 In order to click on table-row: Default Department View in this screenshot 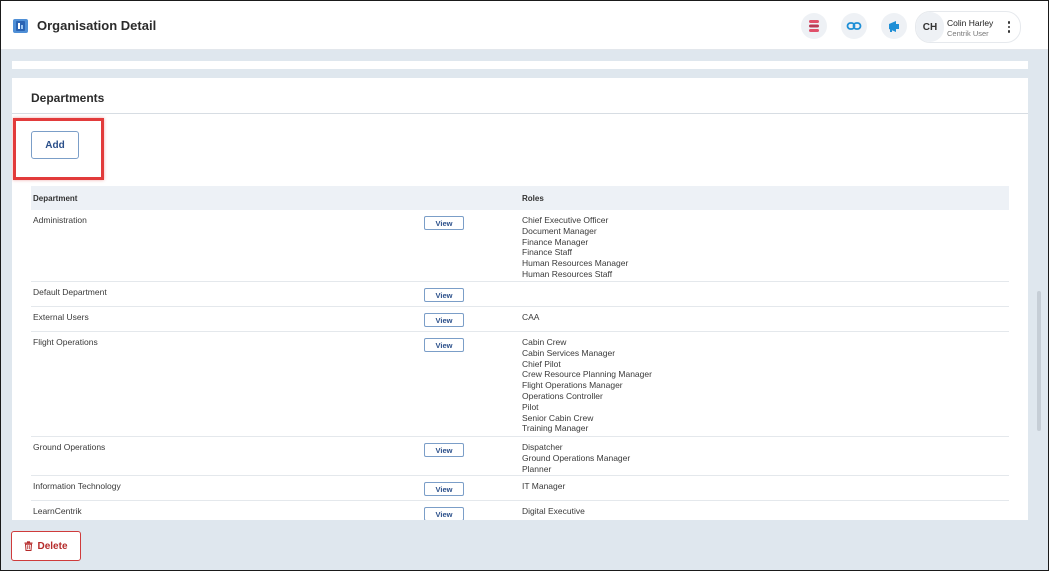, I will do `click(520, 294)`.